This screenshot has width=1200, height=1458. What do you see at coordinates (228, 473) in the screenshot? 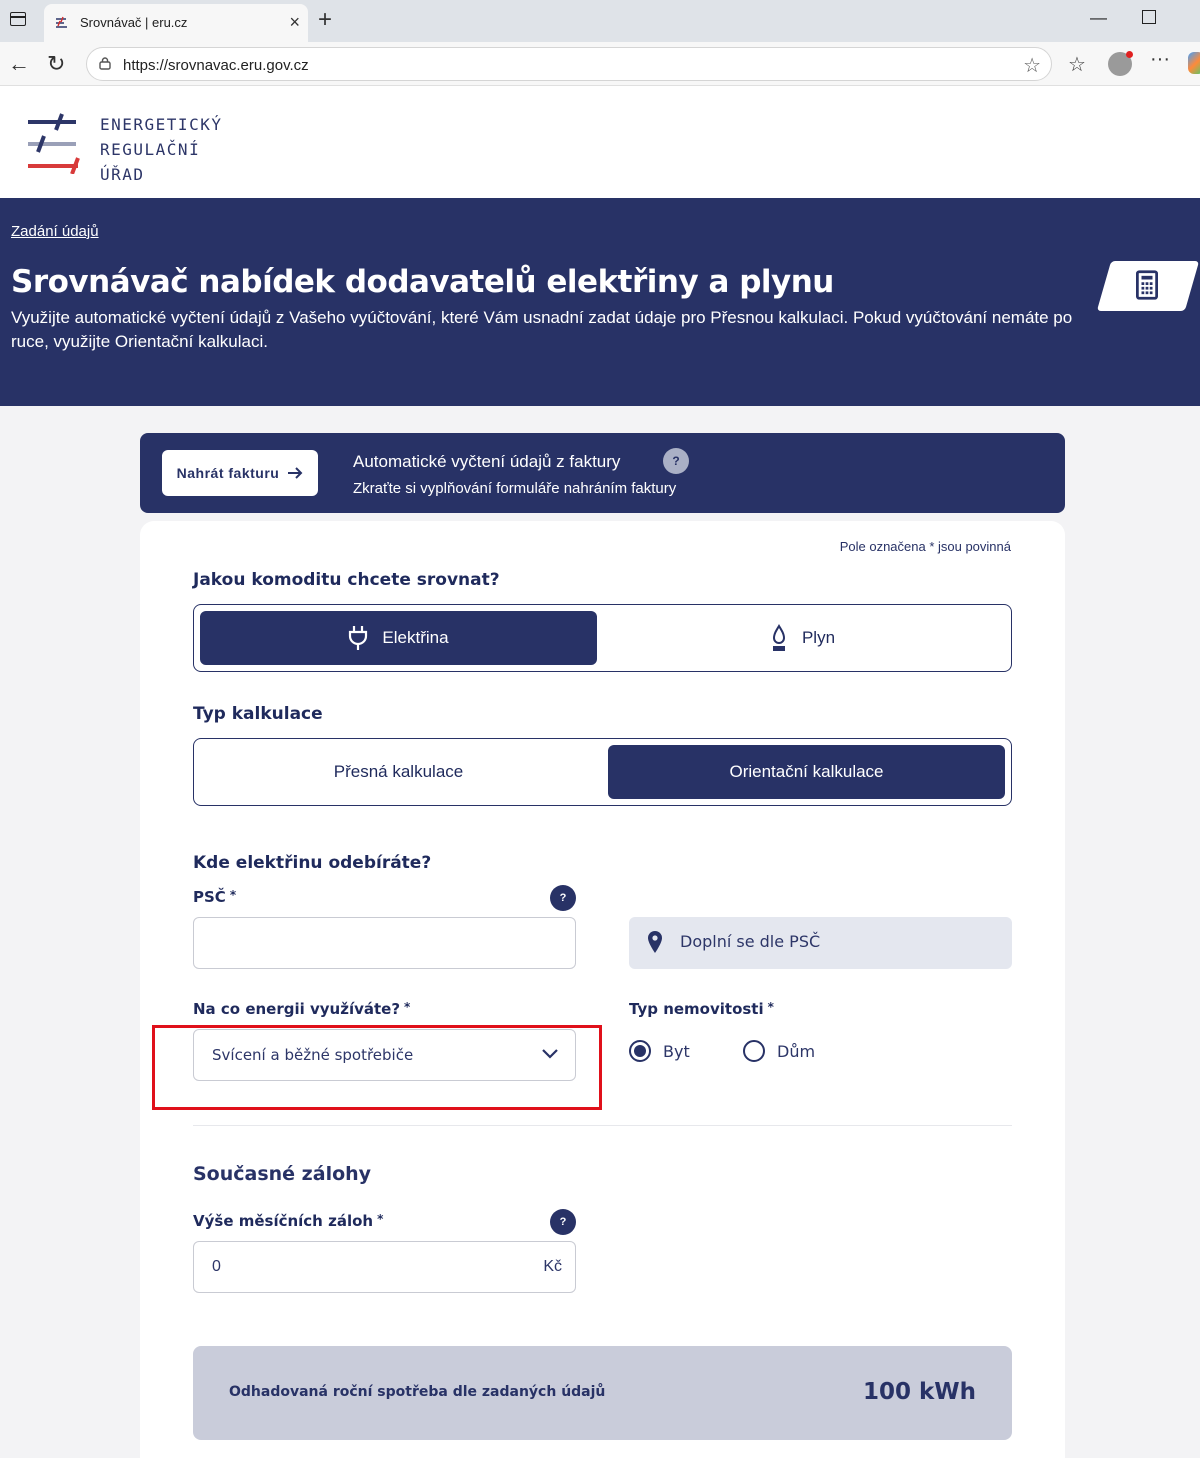
I see `upload-button-label: Nahrát fakturu` at bounding box center [228, 473].